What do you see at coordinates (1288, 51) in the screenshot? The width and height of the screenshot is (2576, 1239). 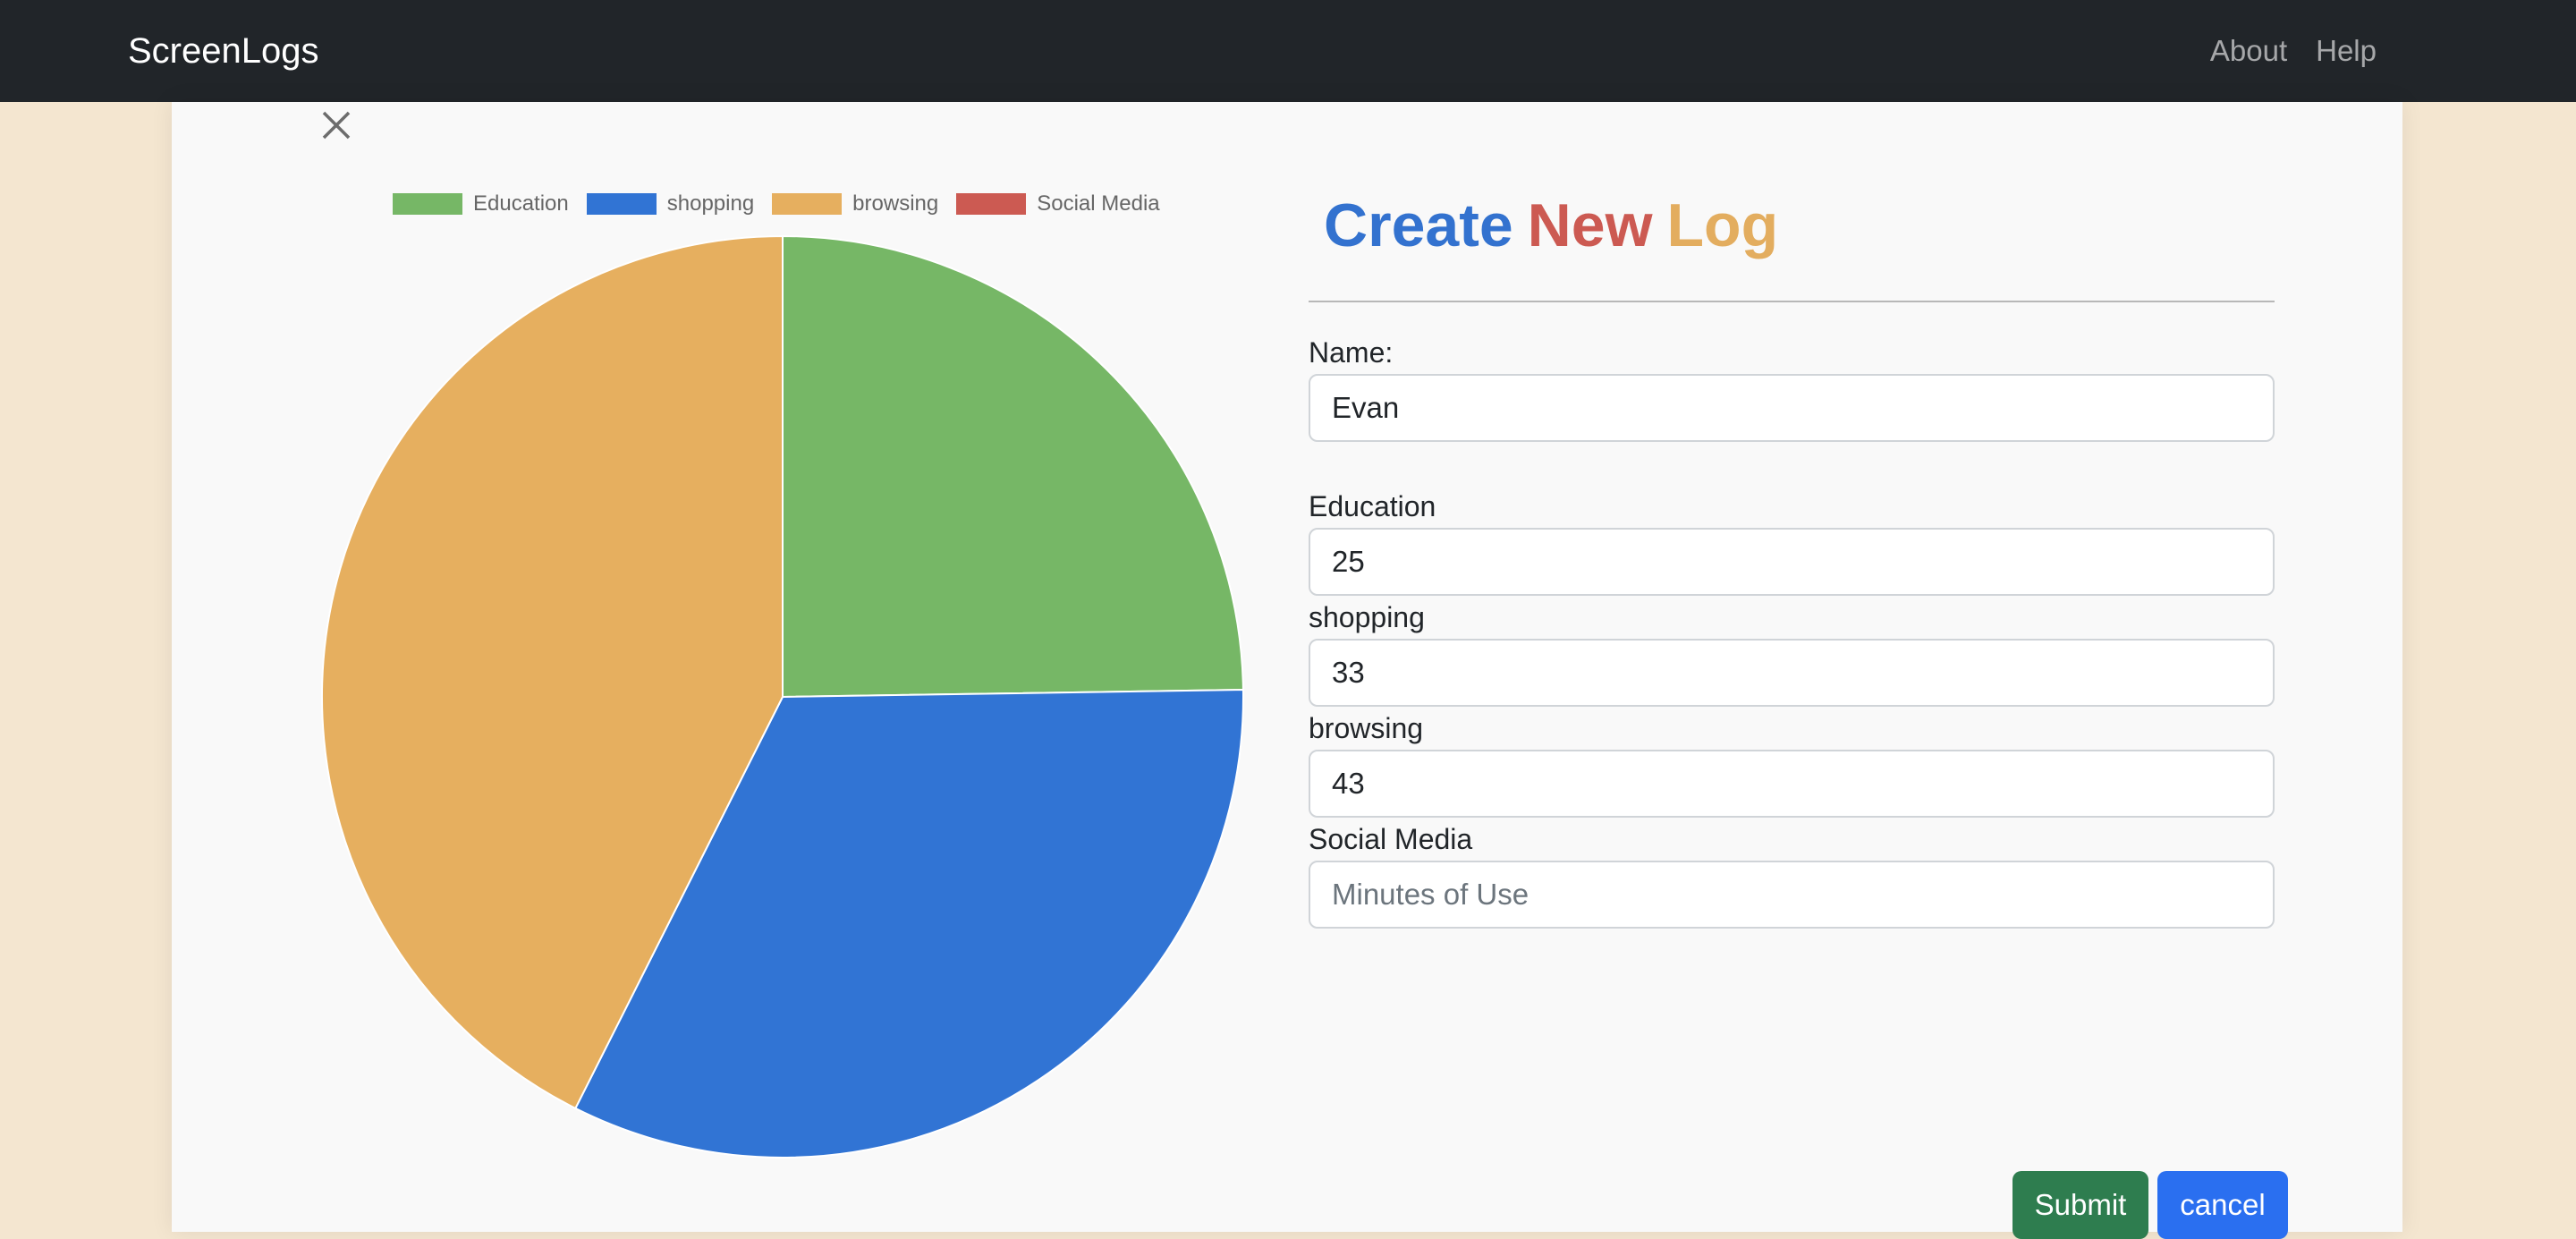 I see `navbar: ScreenLogs About Help` at bounding box center [1288, 51].